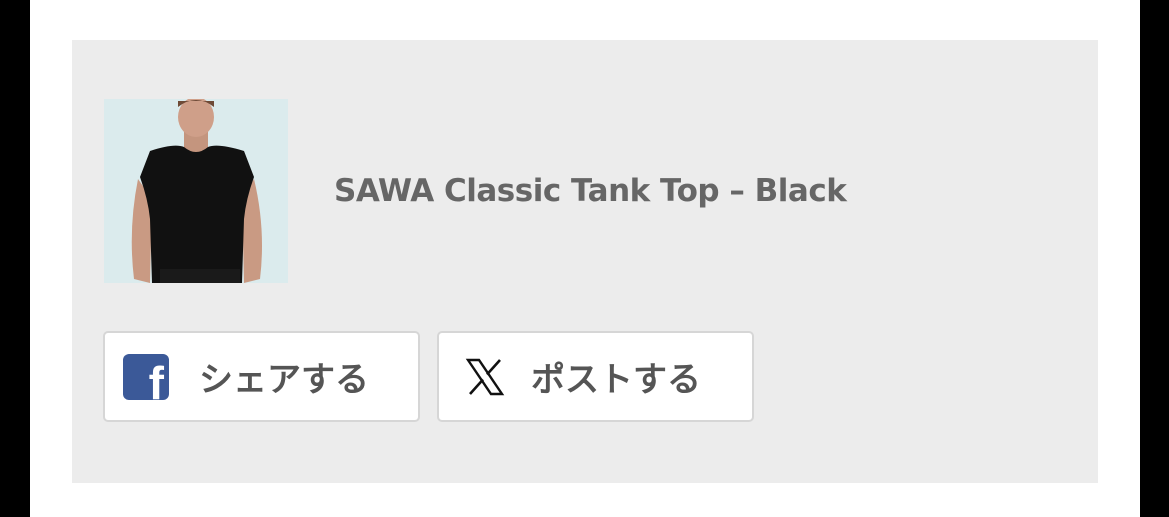 The height and width of the screenshot is (517, 1169). Describe the element at coordinates (485, 376) in the screenshot. I see `x-logo-icon` at that location.